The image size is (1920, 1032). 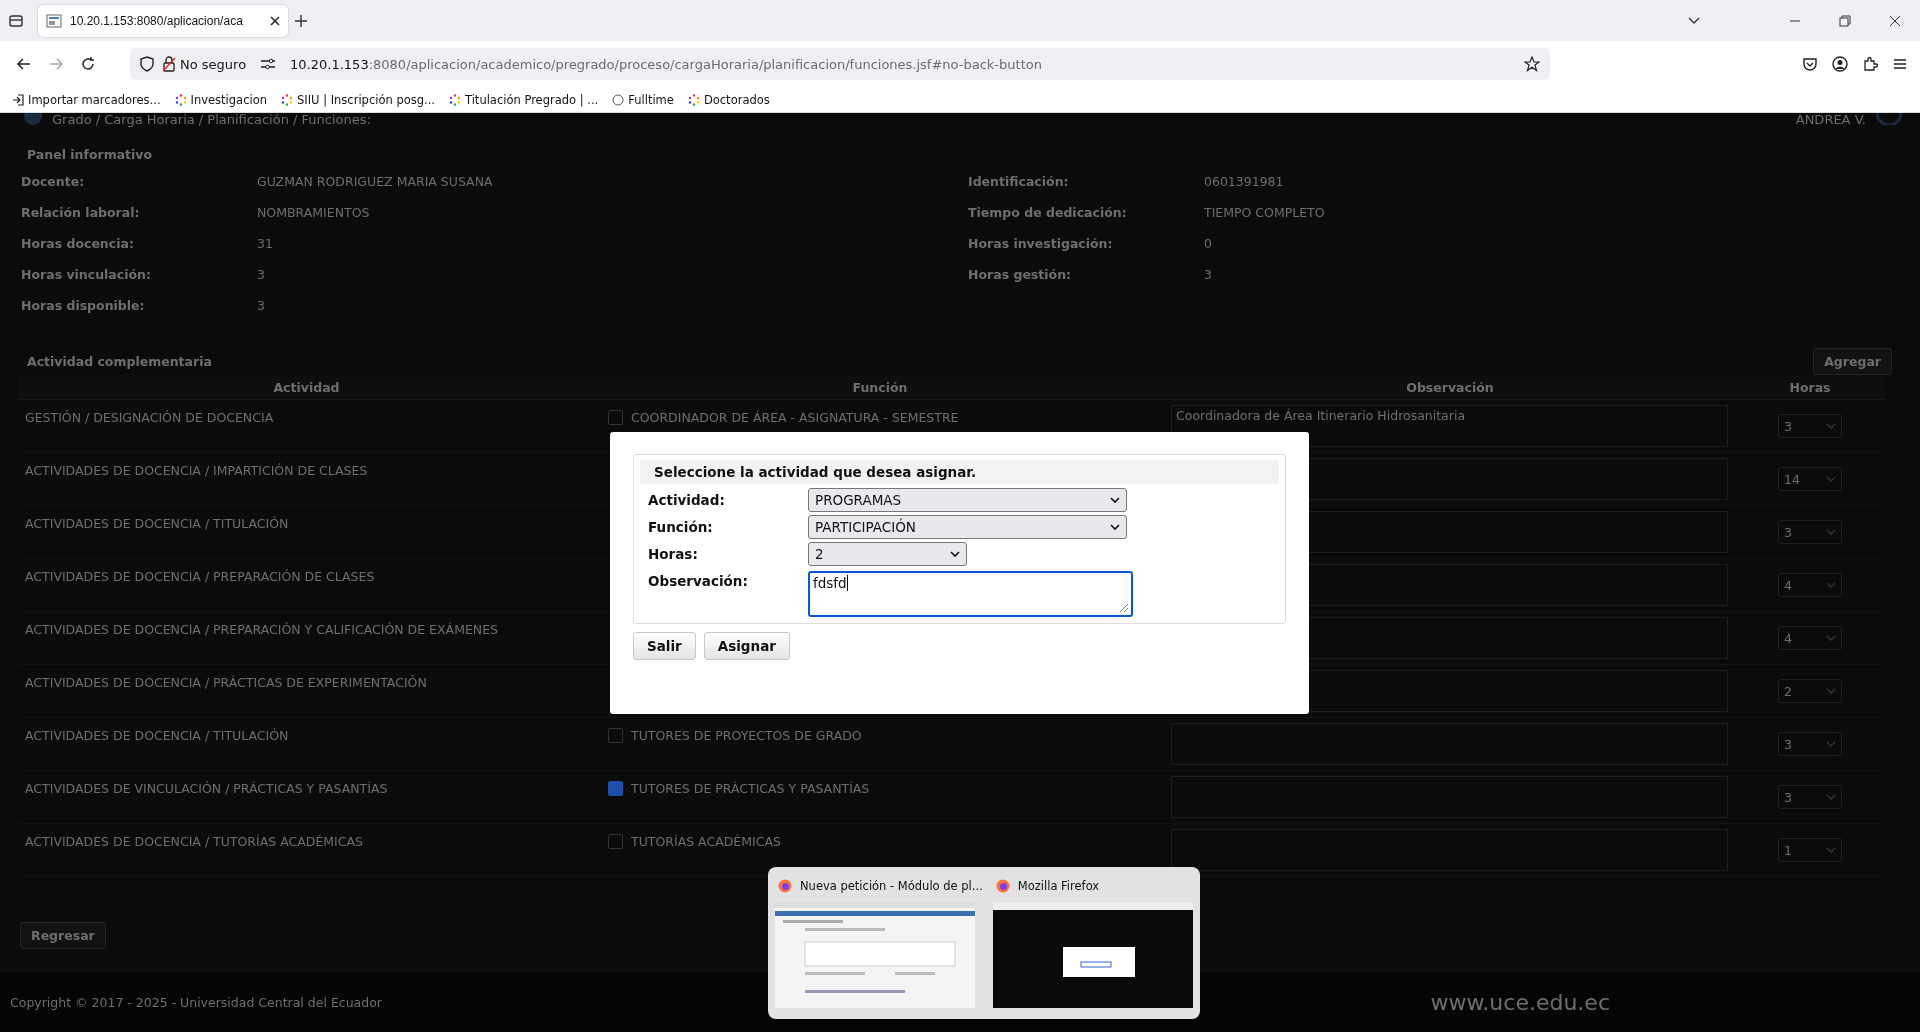 What do you see at coordinates (375, 181) in the screenshot?
I see `info-value: GUZMAN RODRIGUEZ MARIA SUSANA` at bounding box center [375, 181].